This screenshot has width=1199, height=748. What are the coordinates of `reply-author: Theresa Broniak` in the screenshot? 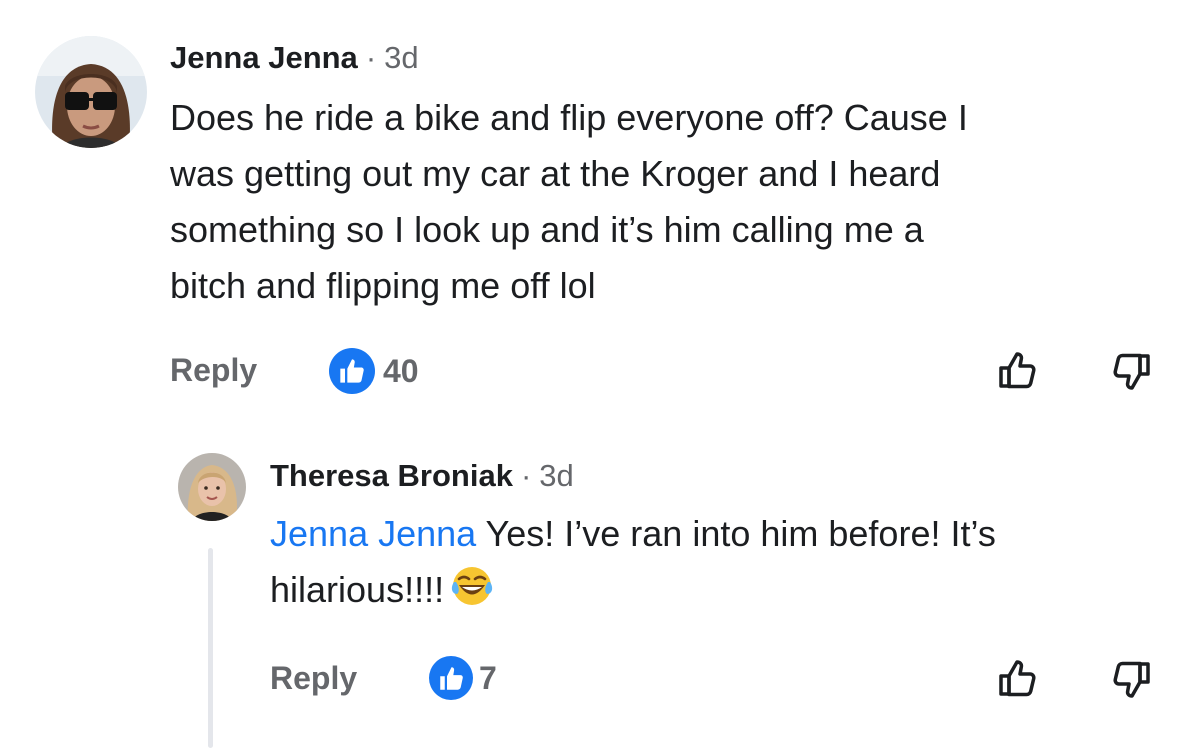 It's located at (391, 476).